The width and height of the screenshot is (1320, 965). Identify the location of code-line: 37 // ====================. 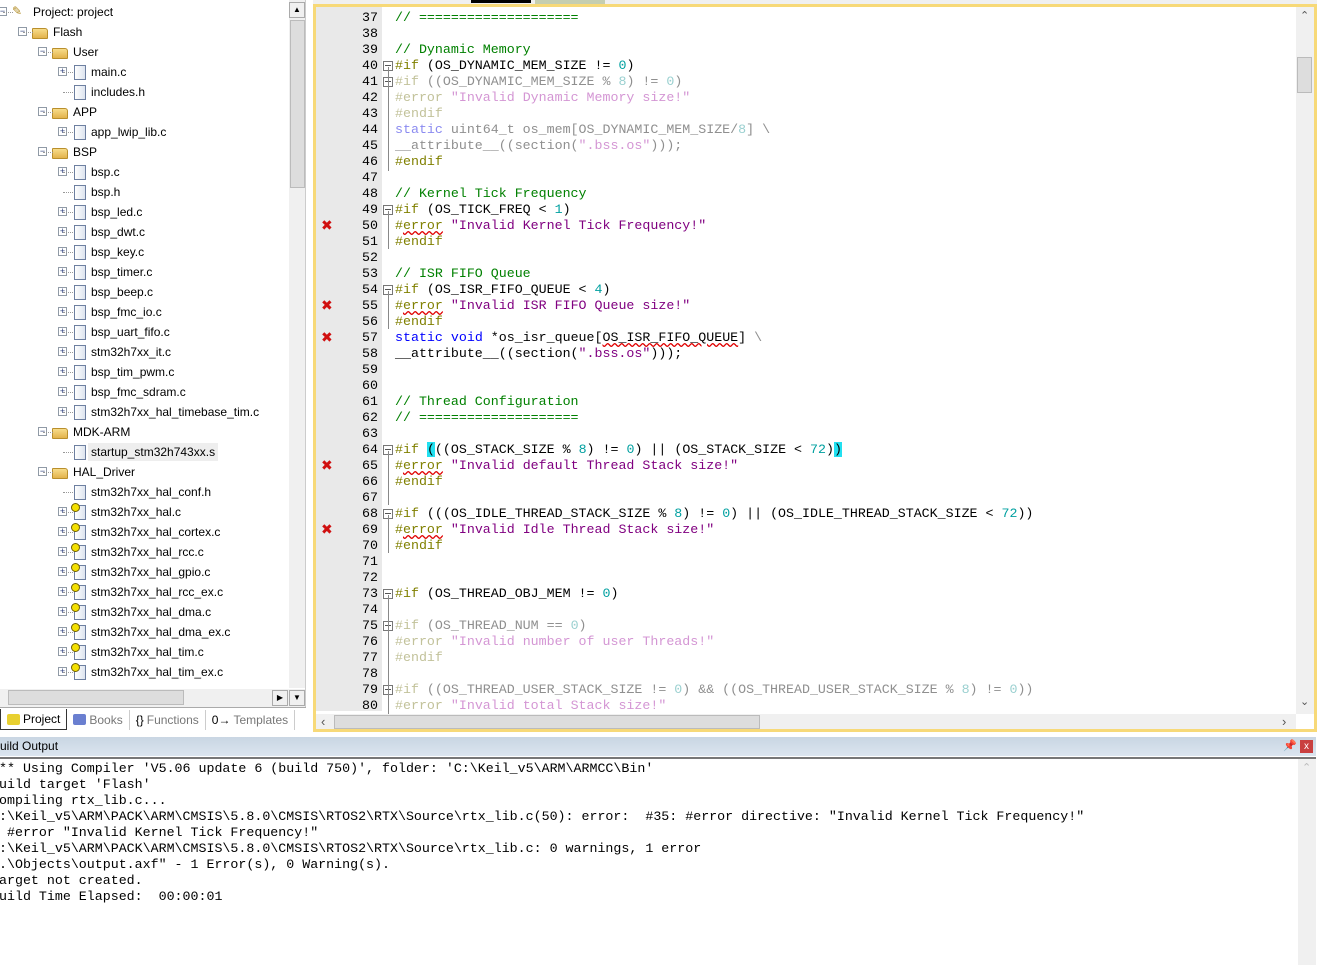
(806, 18).